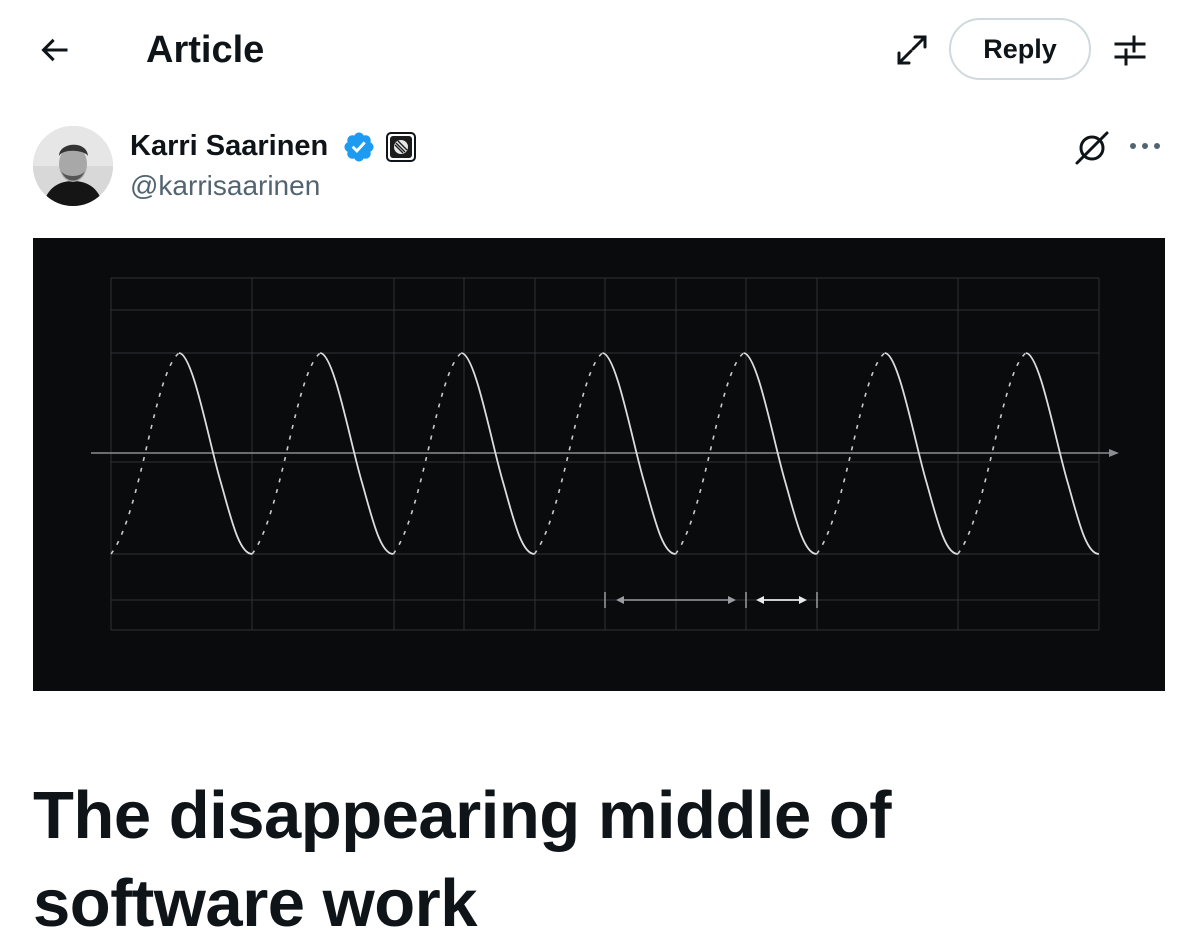  Describe the element at coordinates (359, 147) in the screenshot. I see `verified-badge-icon` at that location.